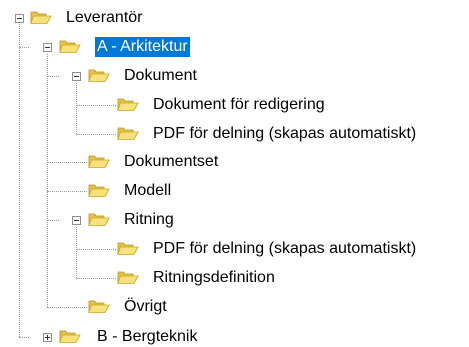 The height and width of the screenshot is (347, 469). What do you see at coordinates (147, 337) in the screenshot?
I see `tree-node-b-bergteknik: B - Bergteknik` at bounding box center [147, 337].